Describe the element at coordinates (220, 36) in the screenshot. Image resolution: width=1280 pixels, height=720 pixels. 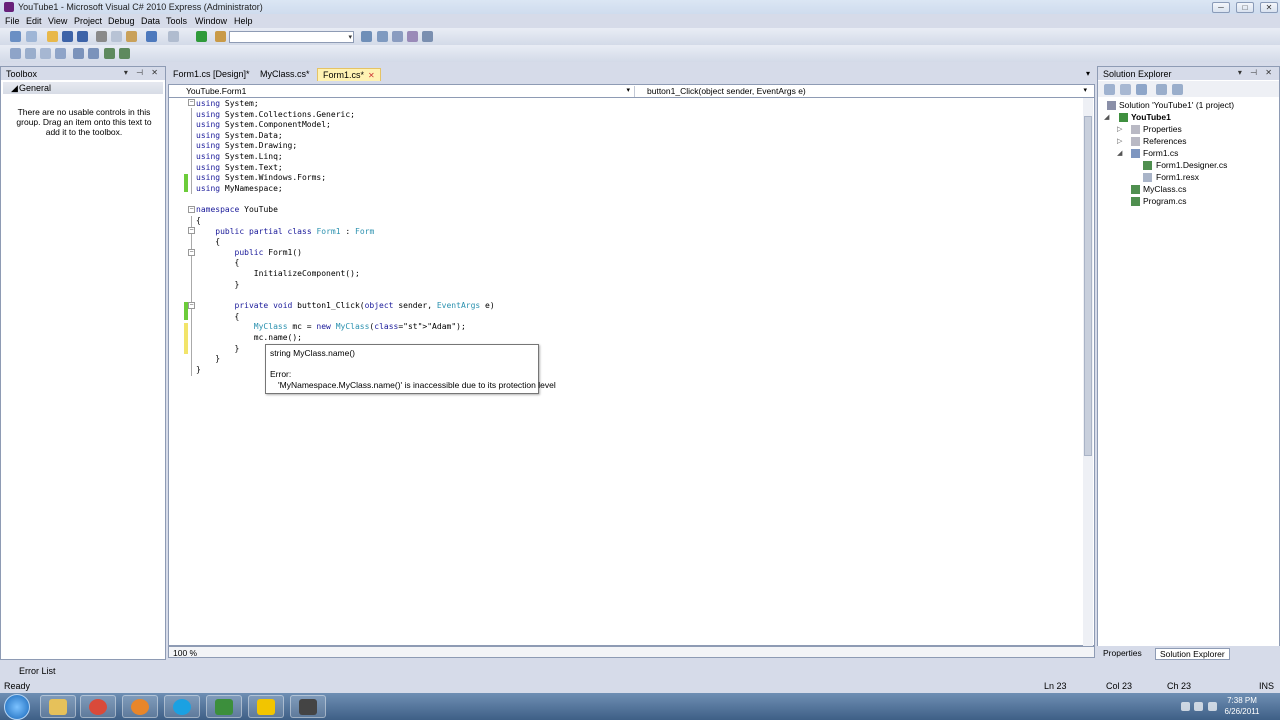
I see `find-in-files-icon` at that location.